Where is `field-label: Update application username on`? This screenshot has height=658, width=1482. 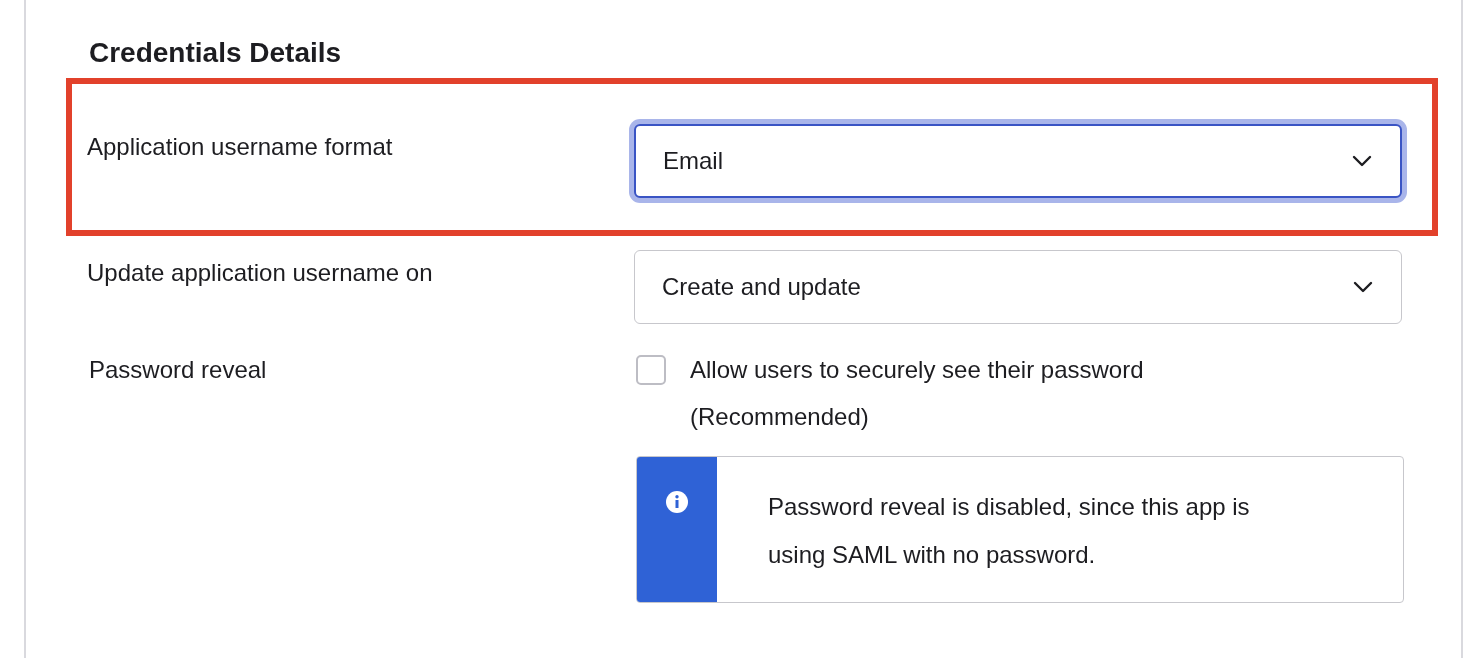
field-label: Update application username on is located at coordinates (260, 273).